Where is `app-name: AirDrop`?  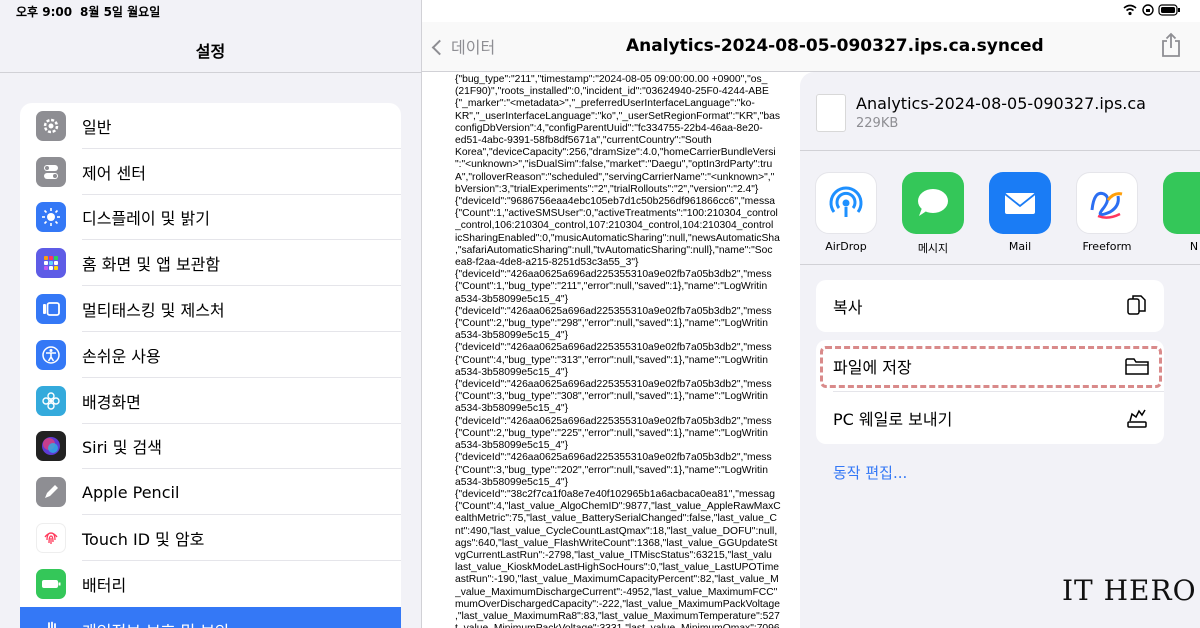 app-name: AirDrop is located at coordinates (846, 246).